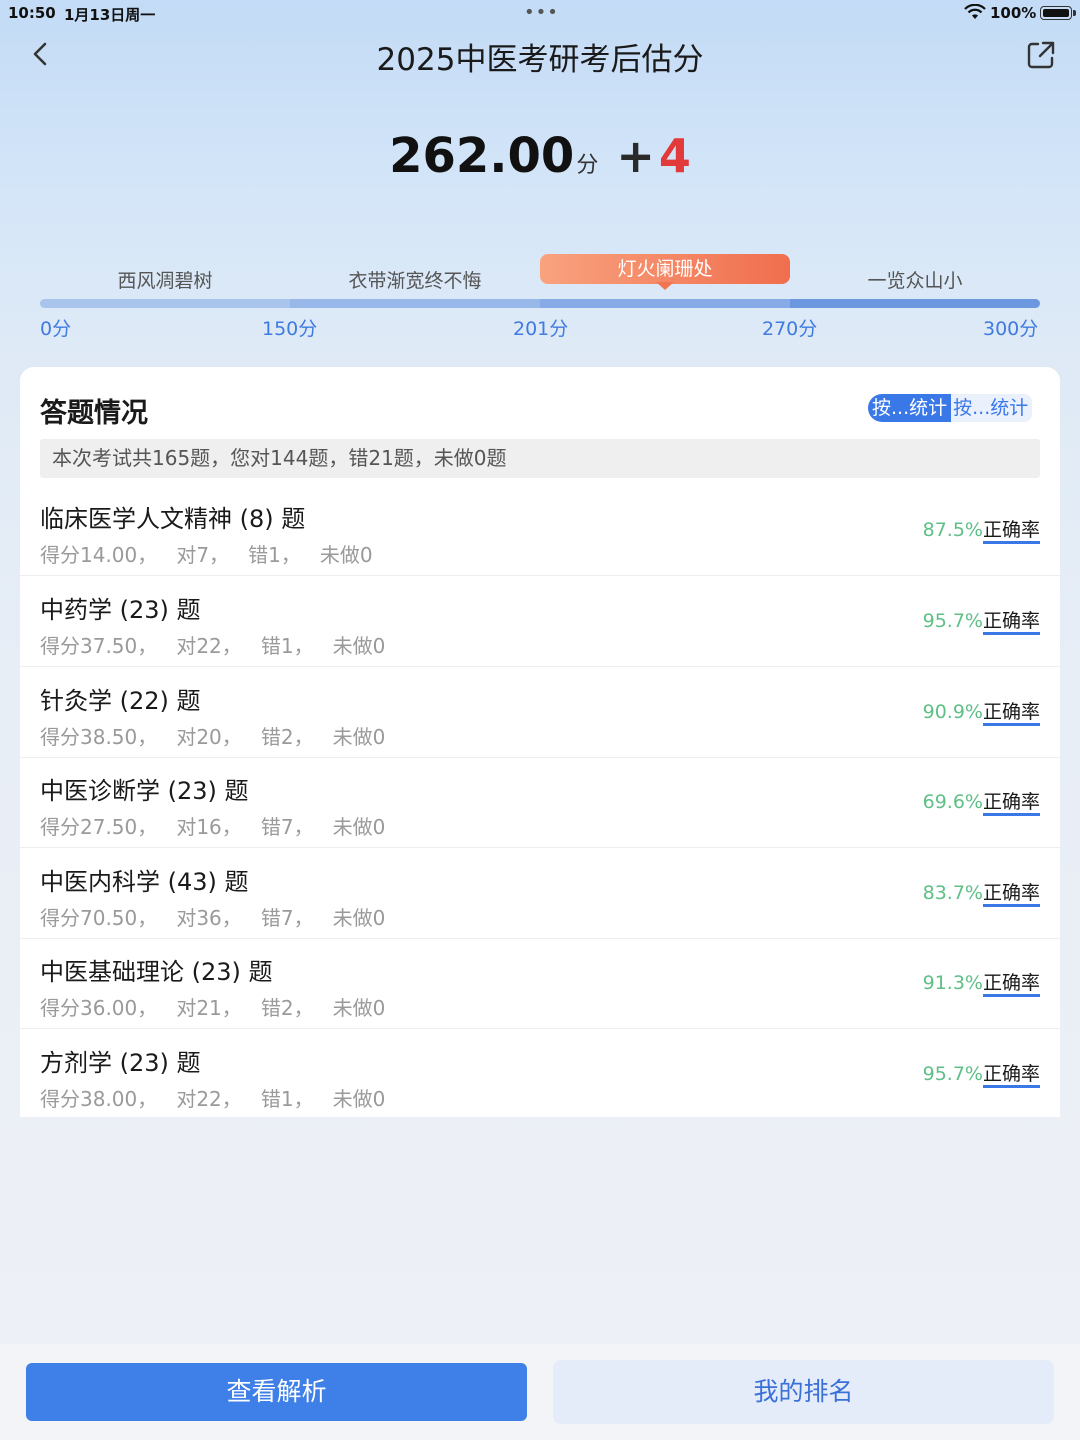  I want to click on multitask-dots-icon: •••, so click(541, 12).